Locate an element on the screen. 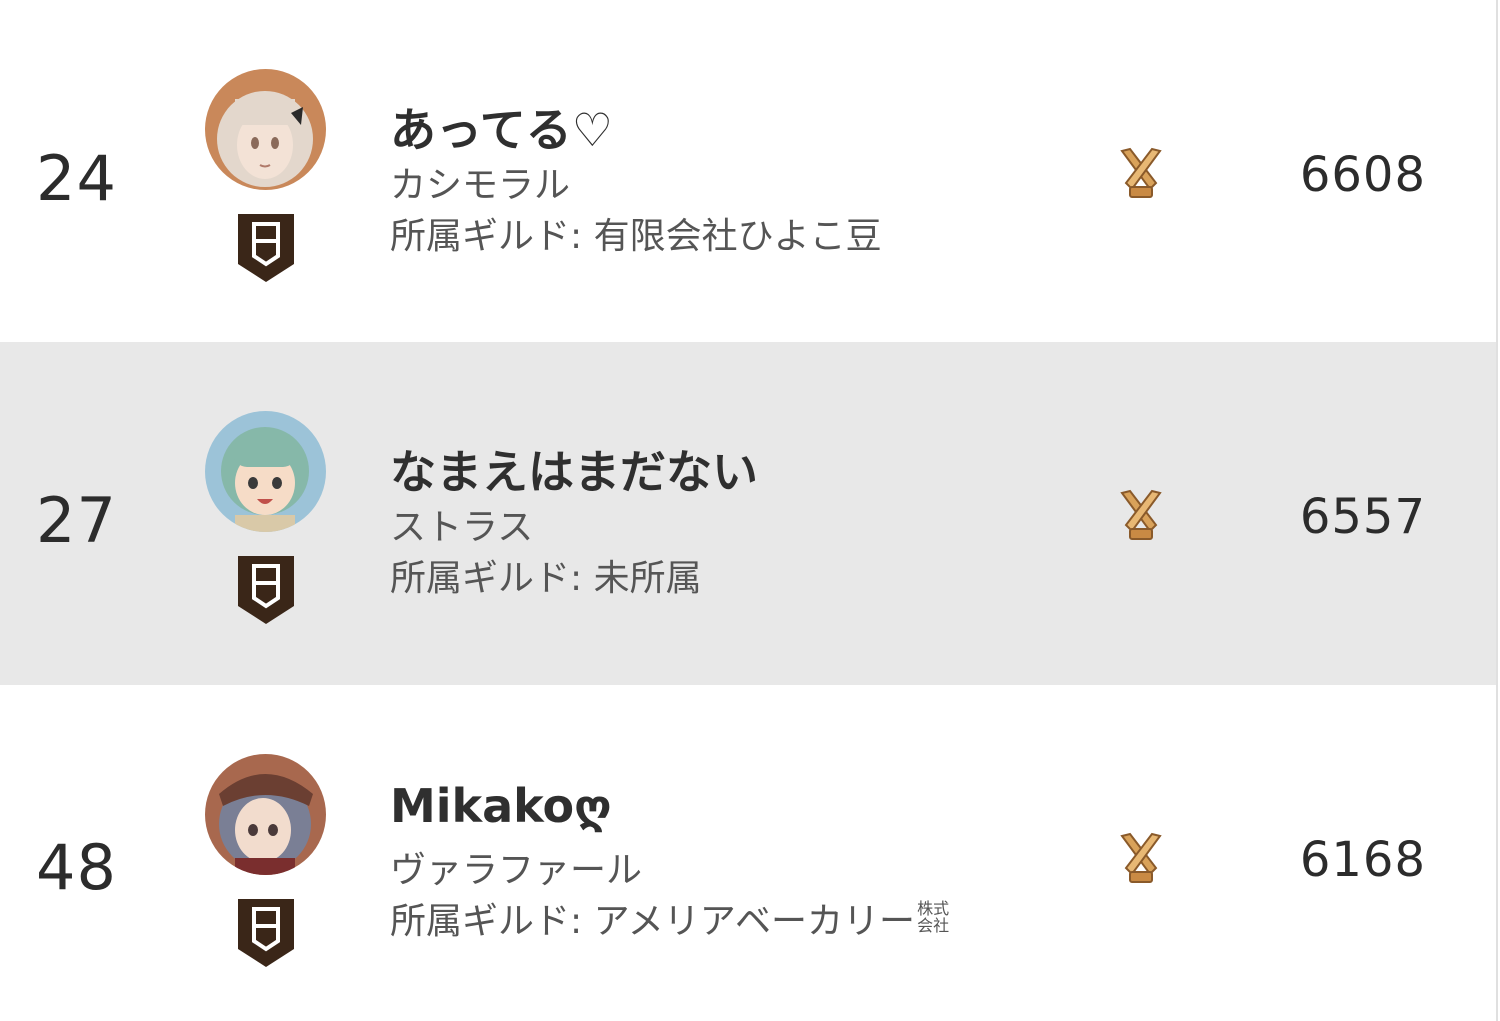 The width and height of the screenshot is (1500, 1021). score-value: 6168 is located at coordinates (1362, 860).